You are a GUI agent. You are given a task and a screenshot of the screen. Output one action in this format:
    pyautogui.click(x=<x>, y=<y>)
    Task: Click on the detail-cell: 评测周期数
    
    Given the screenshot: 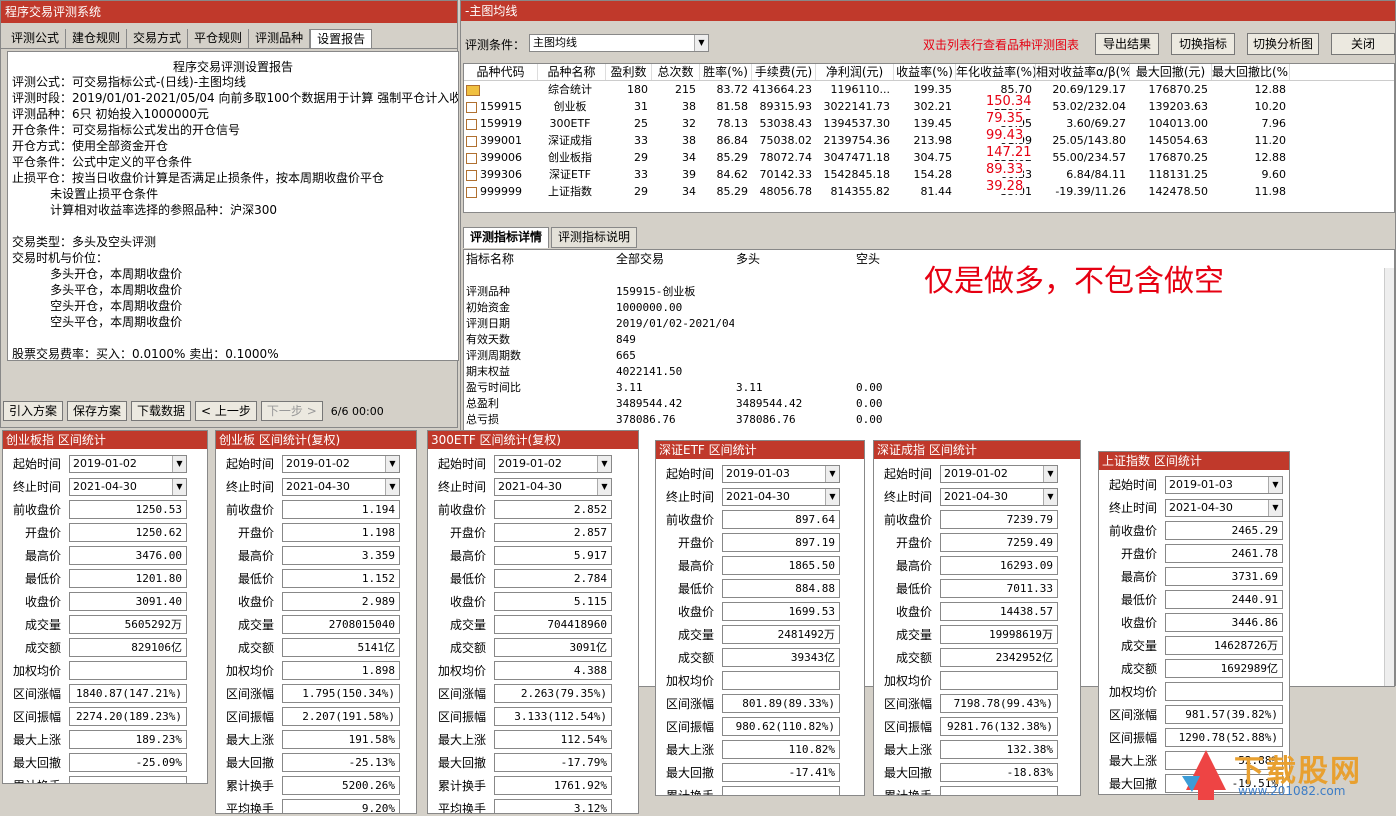 What is the action you would take?
    pyautogui.click(x=493, y=355)
    